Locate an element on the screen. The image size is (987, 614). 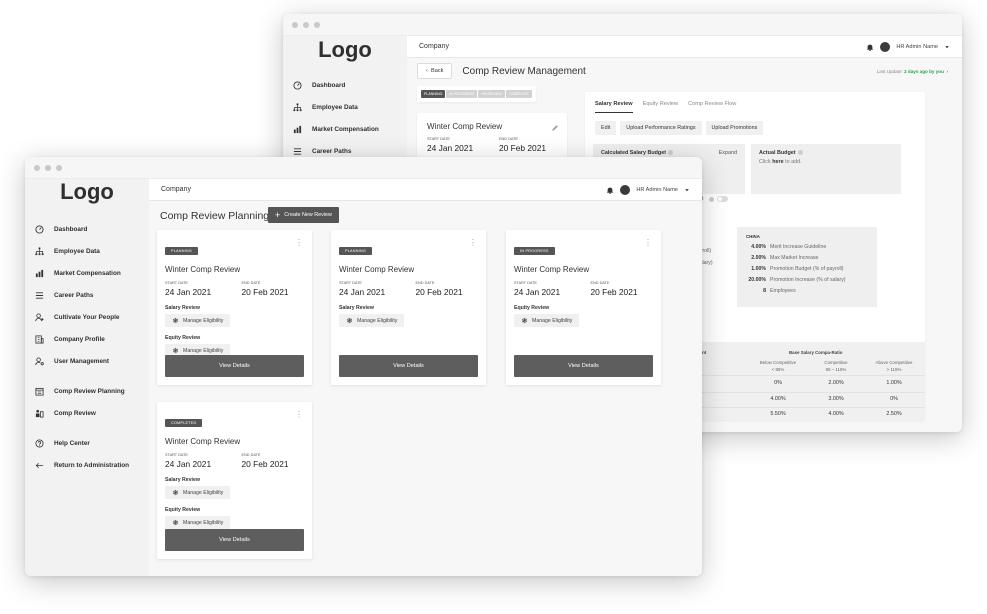
column-range: > 115% is located at coordinates (894, 369).